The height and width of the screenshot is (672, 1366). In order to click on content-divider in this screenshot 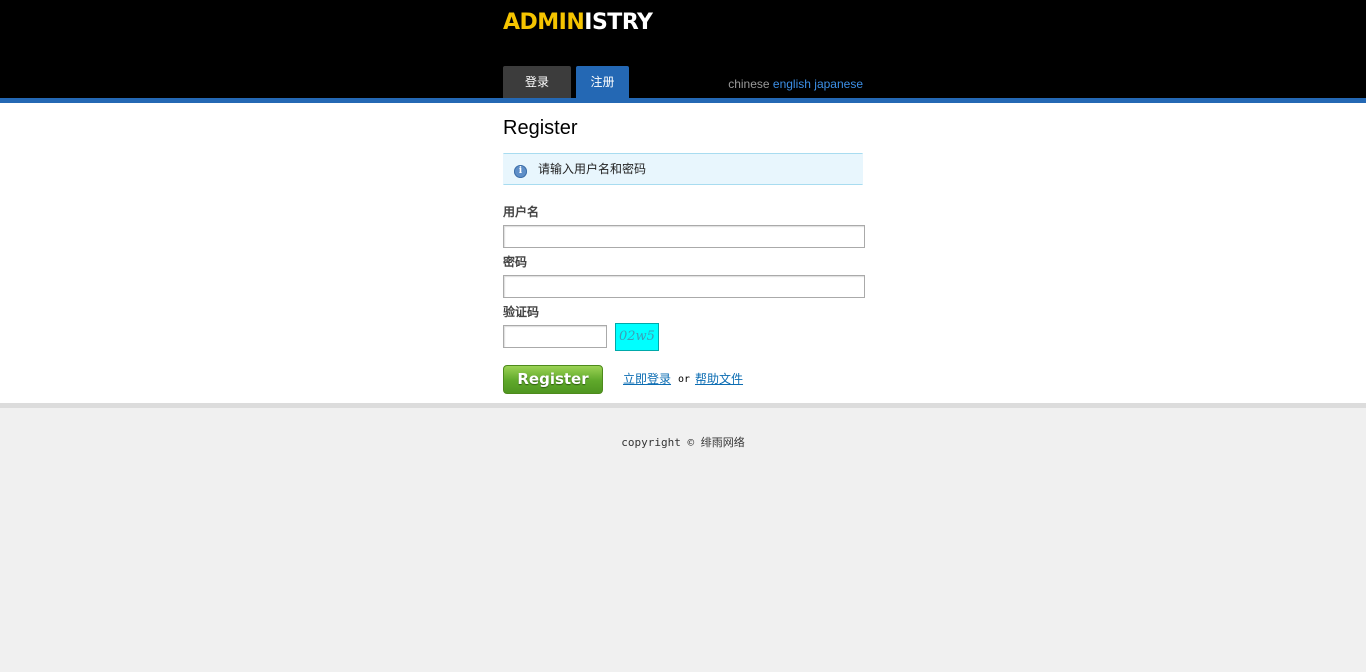, I will do `click(683, 405)`.